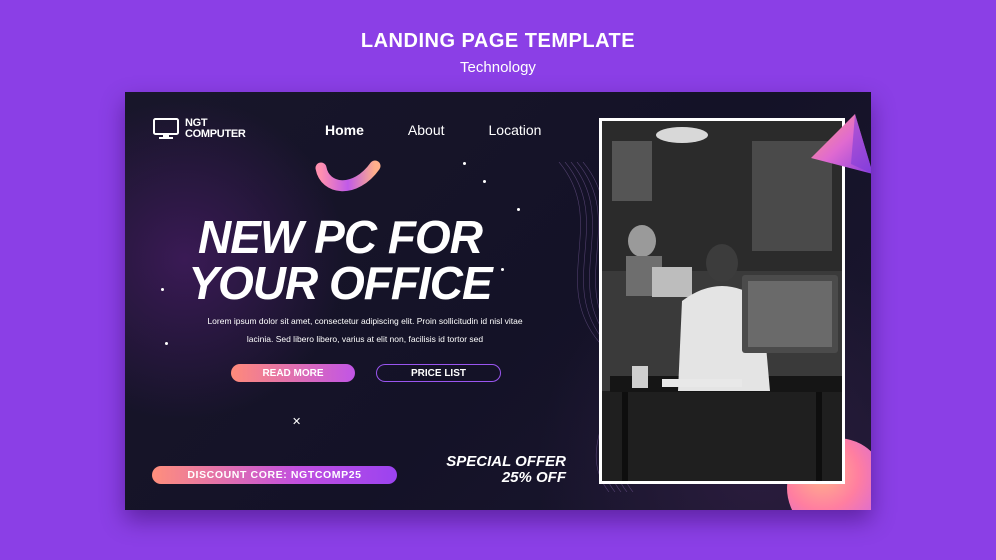 This screenshot has height=560, width=996. What do you see at coordinates (498, 67) in the screenshot?
I see `template-subtitle: Technology` at bounding box center [498, 67].